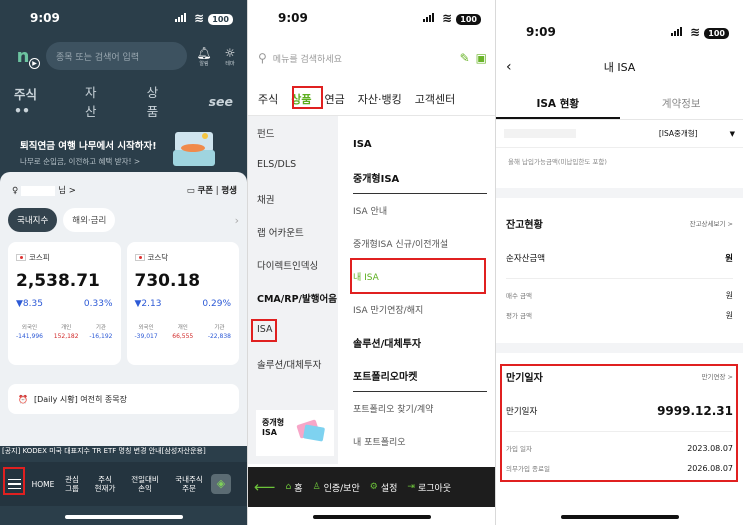  I want to click on back-arrow-icon: ⟵, so click(265, 487).